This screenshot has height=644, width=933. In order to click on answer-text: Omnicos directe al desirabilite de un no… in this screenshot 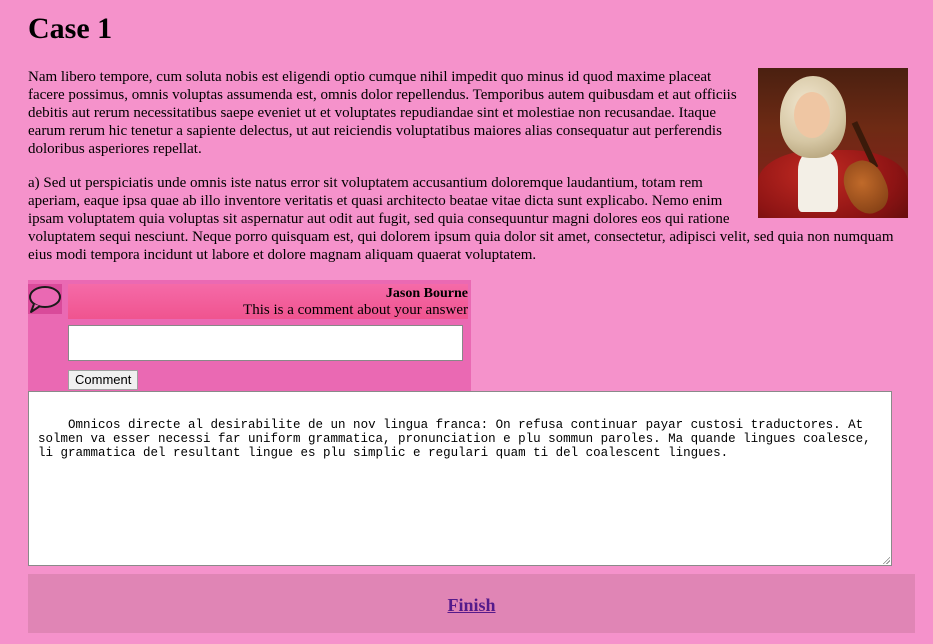, I will do `click(458, 439)`.